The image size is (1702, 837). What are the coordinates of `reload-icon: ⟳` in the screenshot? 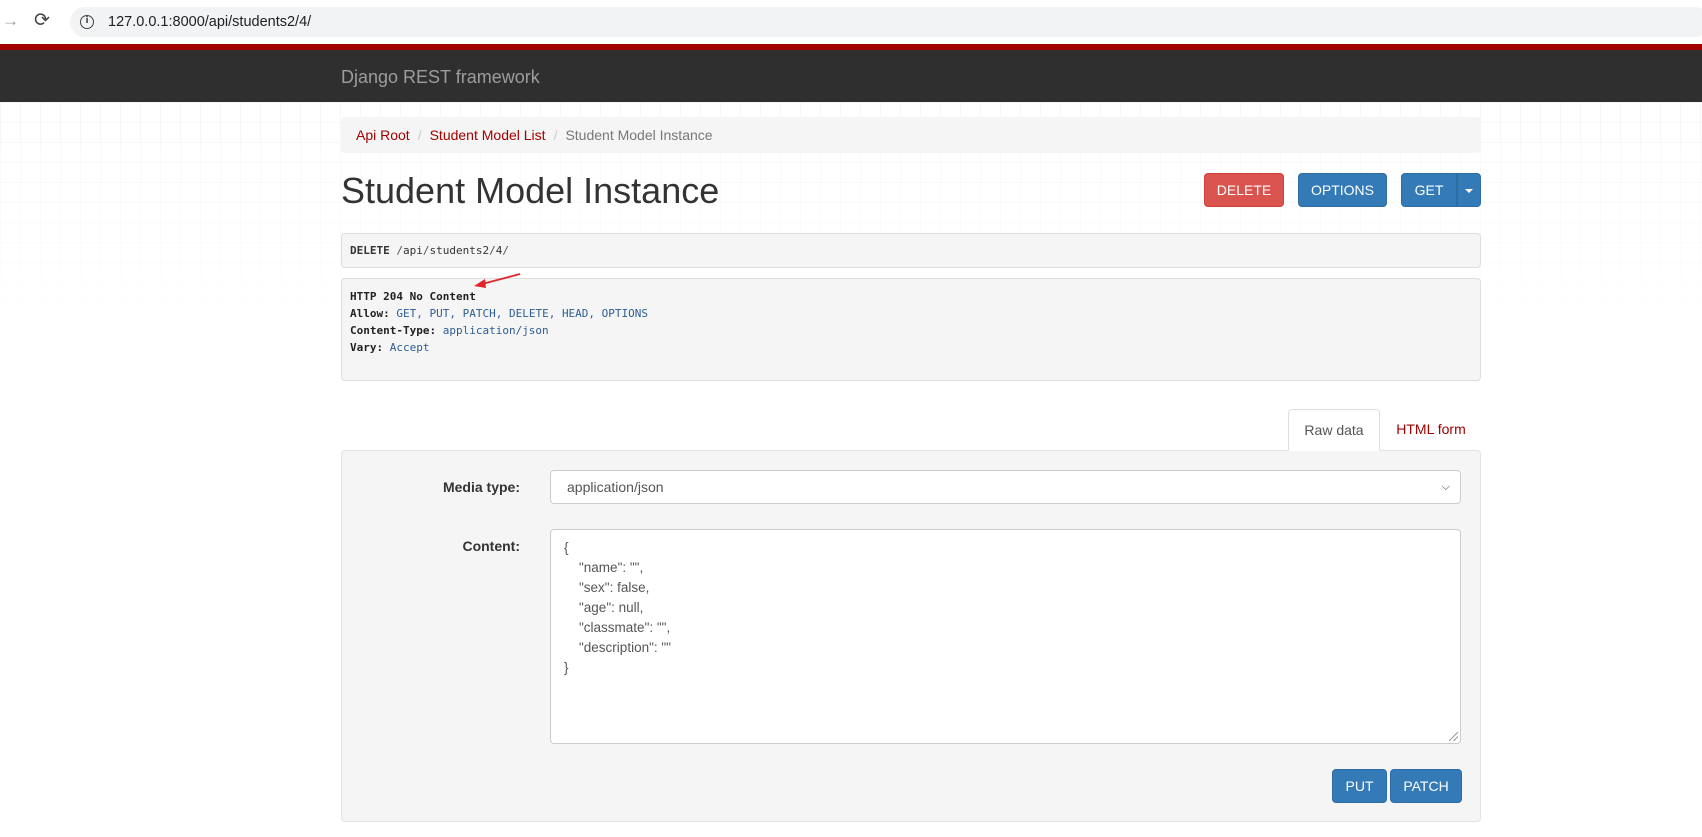 It's located at (45, 21).